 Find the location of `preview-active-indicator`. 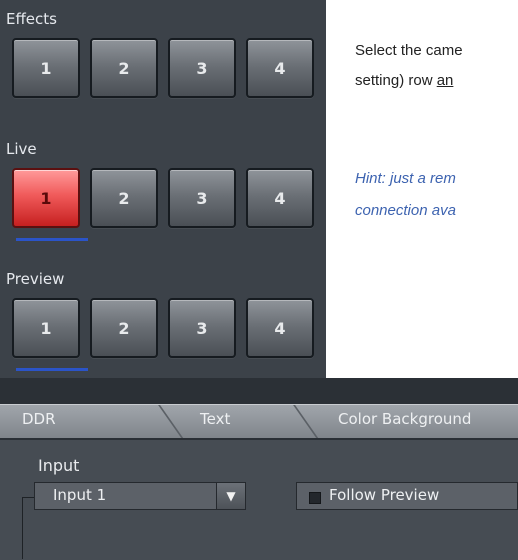

preview-active-indicator is located at coordinates (52, 369).